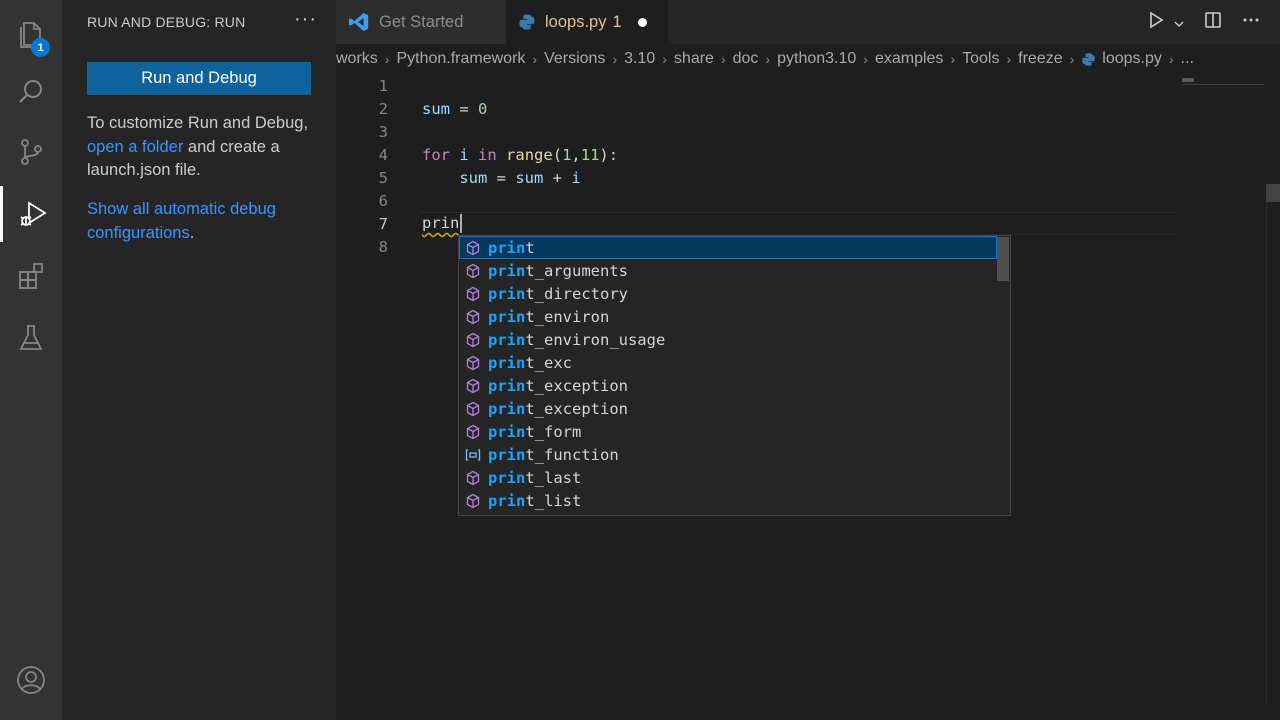 The width and height of the screenshot is (1280, 720). What do you see at coordinates (728, 270) in the screenshot?
I see `suggestion-item: prin t_arguments` at bounding box center [728, 270].